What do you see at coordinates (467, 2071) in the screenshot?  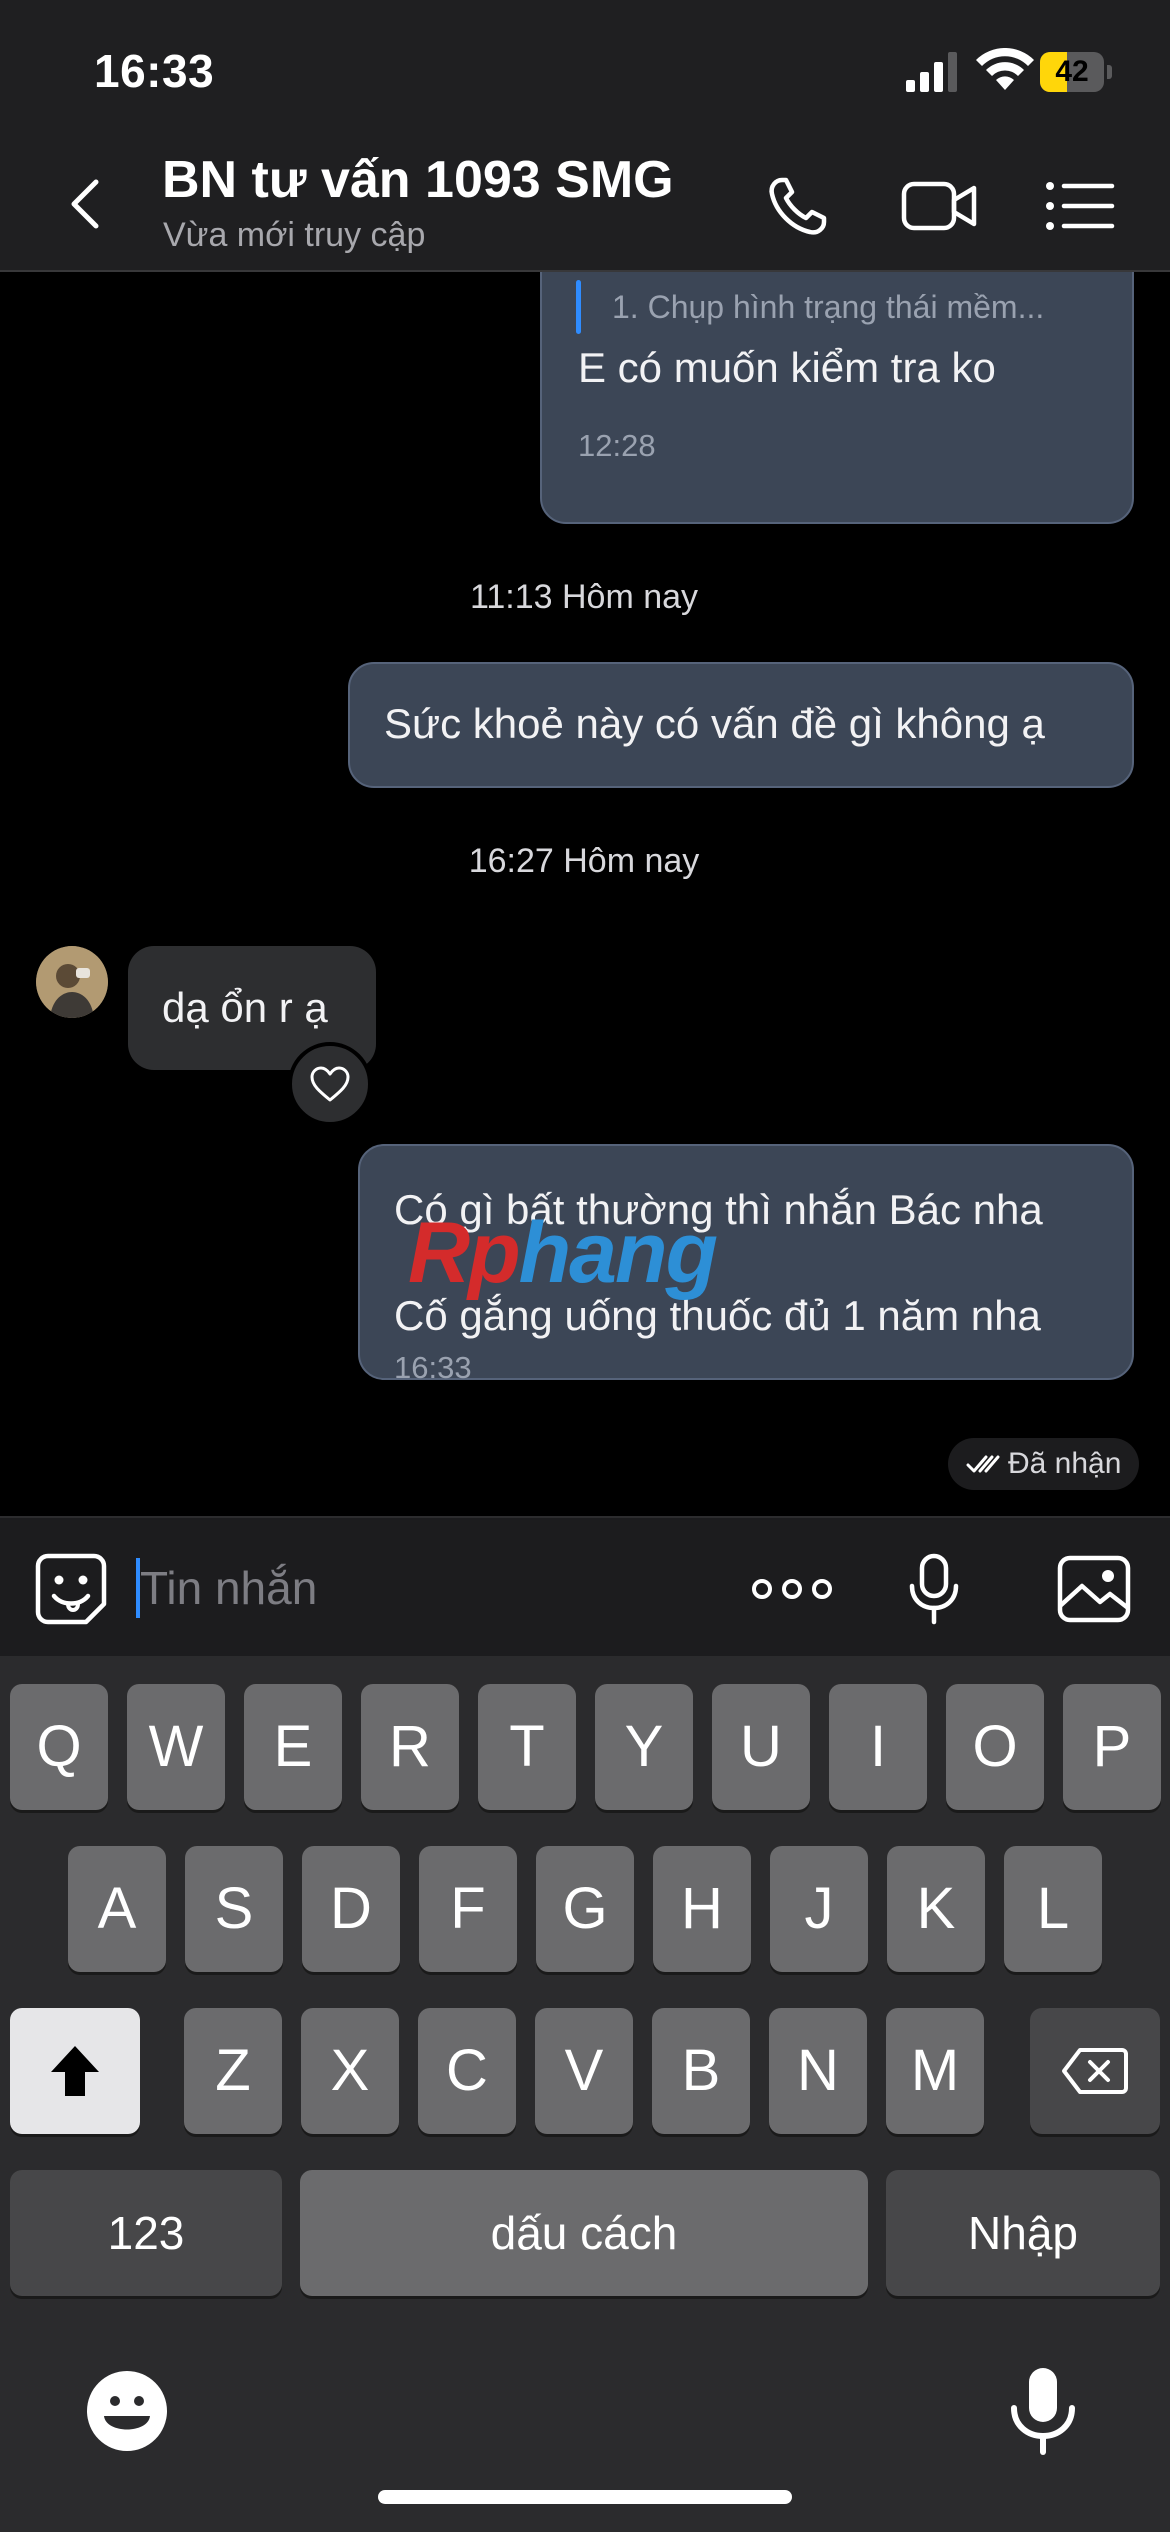 I see `key-c: C` at bounding box center [467, 2071].